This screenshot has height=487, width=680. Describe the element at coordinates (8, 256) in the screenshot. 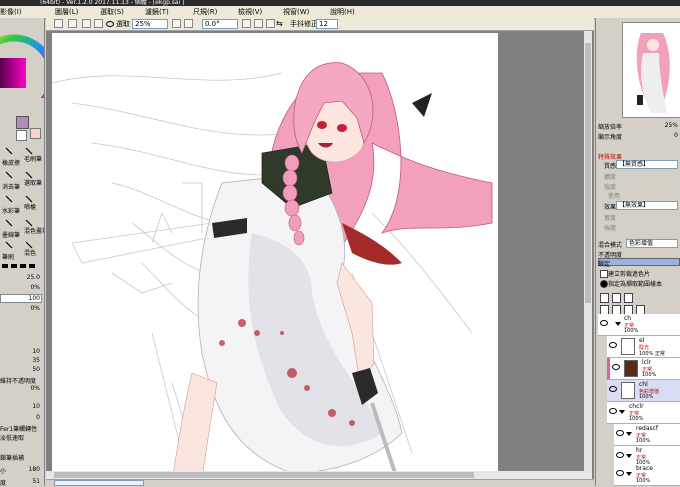

I see `brush-label-10: 筆刷` at that location.